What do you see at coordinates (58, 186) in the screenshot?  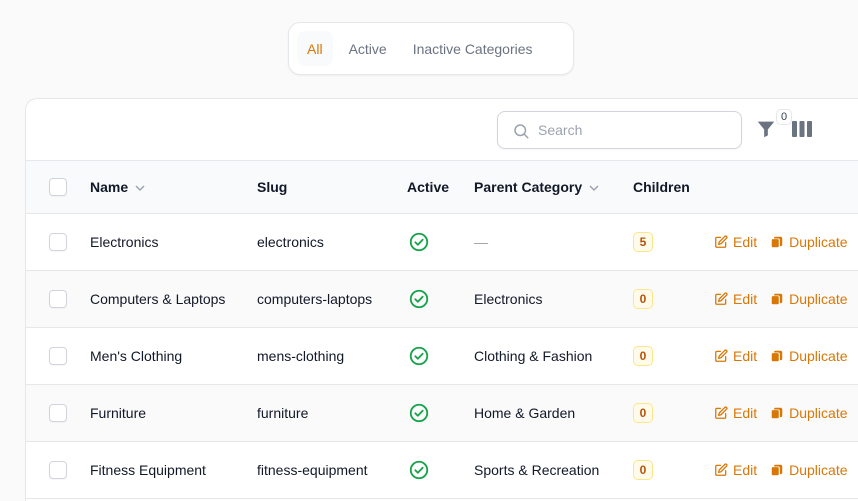 I see `select-all-checkbox` at bounding box center [58, 186].